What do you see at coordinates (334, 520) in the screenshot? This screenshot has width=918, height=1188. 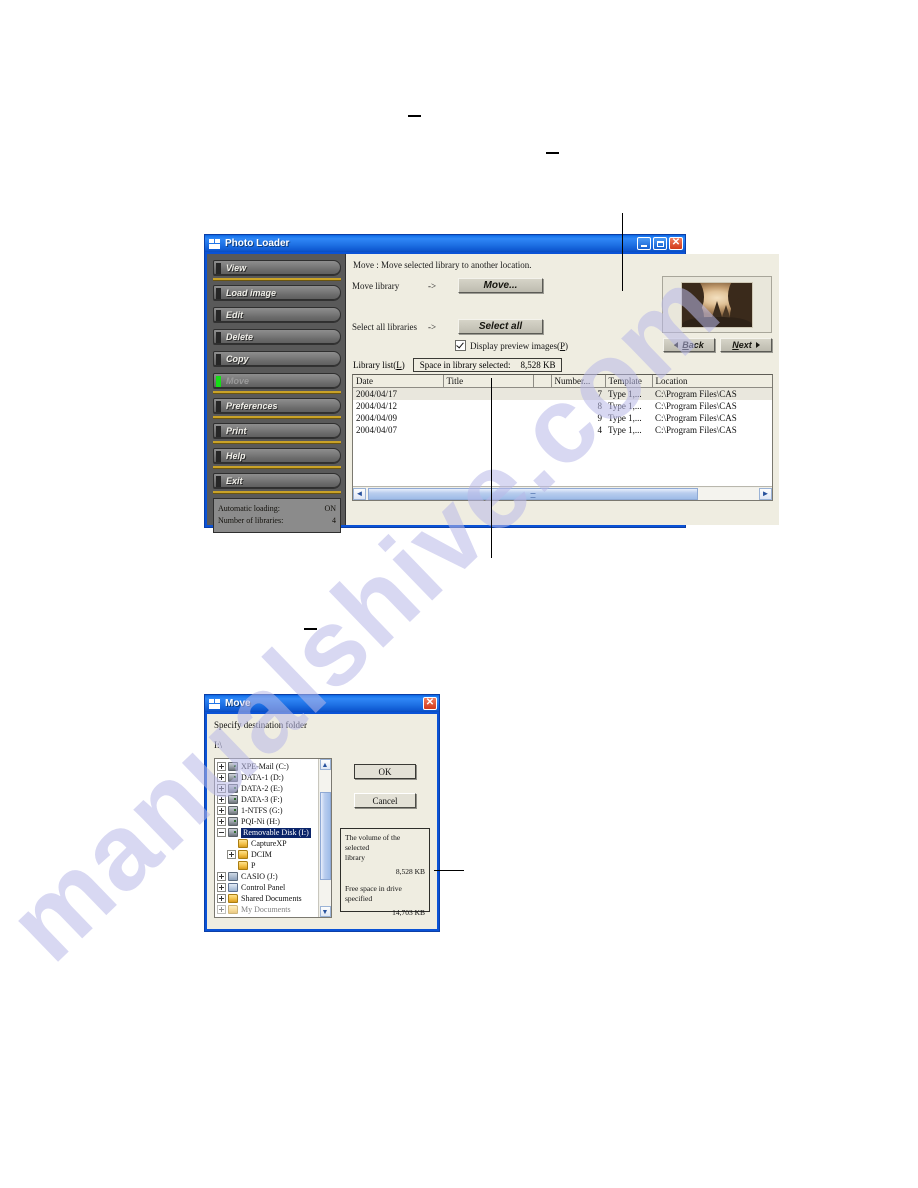 I see `library-count-value: 4` at bounding box center [334, 520].